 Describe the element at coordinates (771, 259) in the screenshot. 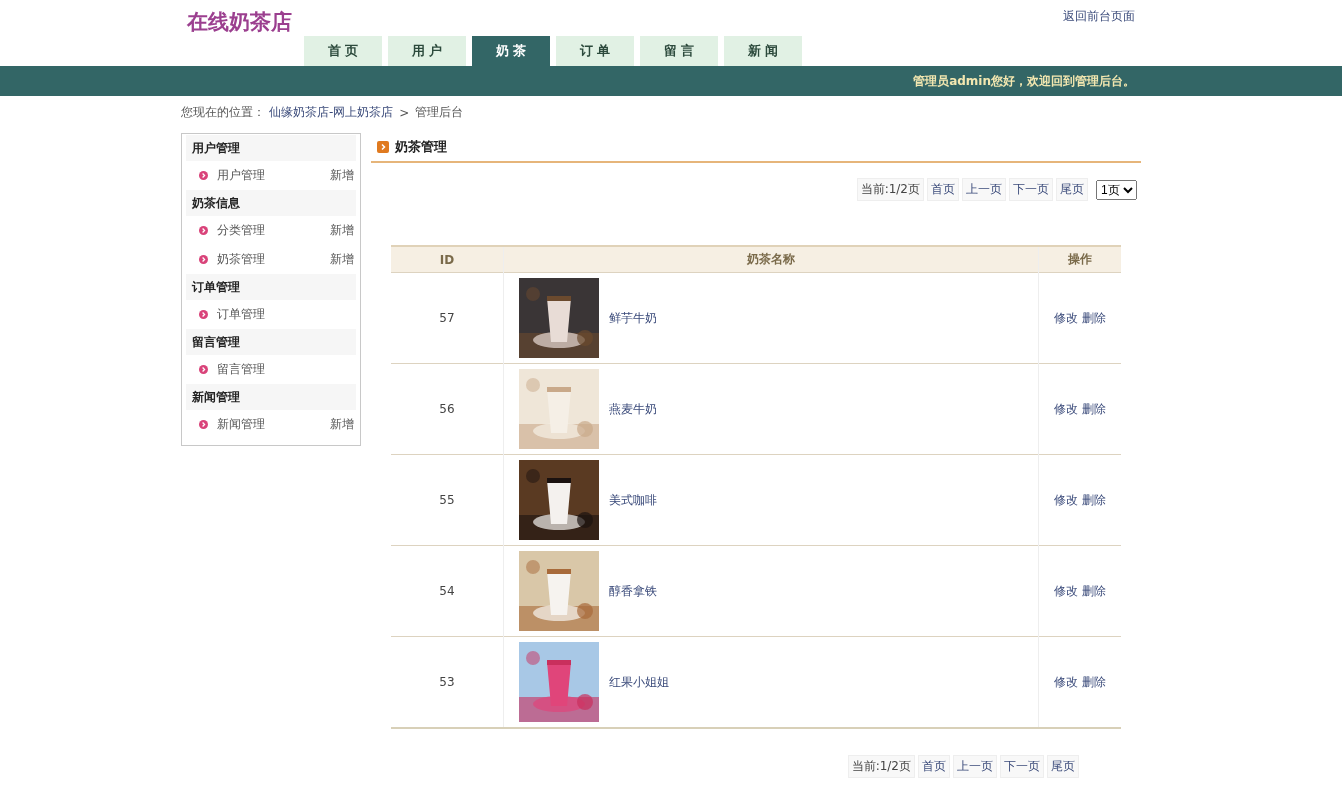

I see `column-header: 奶茶名称` at that location.